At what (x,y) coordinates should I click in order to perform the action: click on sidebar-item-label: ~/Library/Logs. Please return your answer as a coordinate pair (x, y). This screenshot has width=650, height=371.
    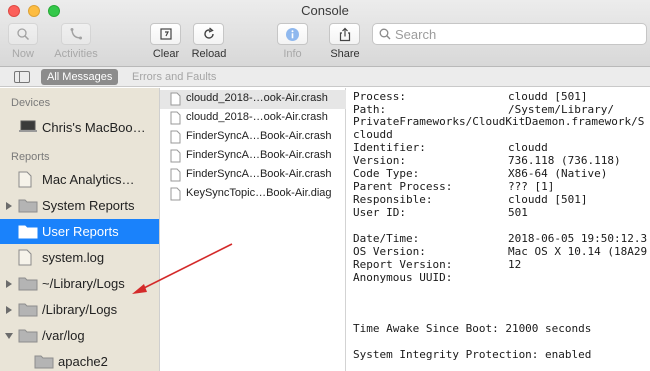
    Looking at the image, I should click on (83, 283).